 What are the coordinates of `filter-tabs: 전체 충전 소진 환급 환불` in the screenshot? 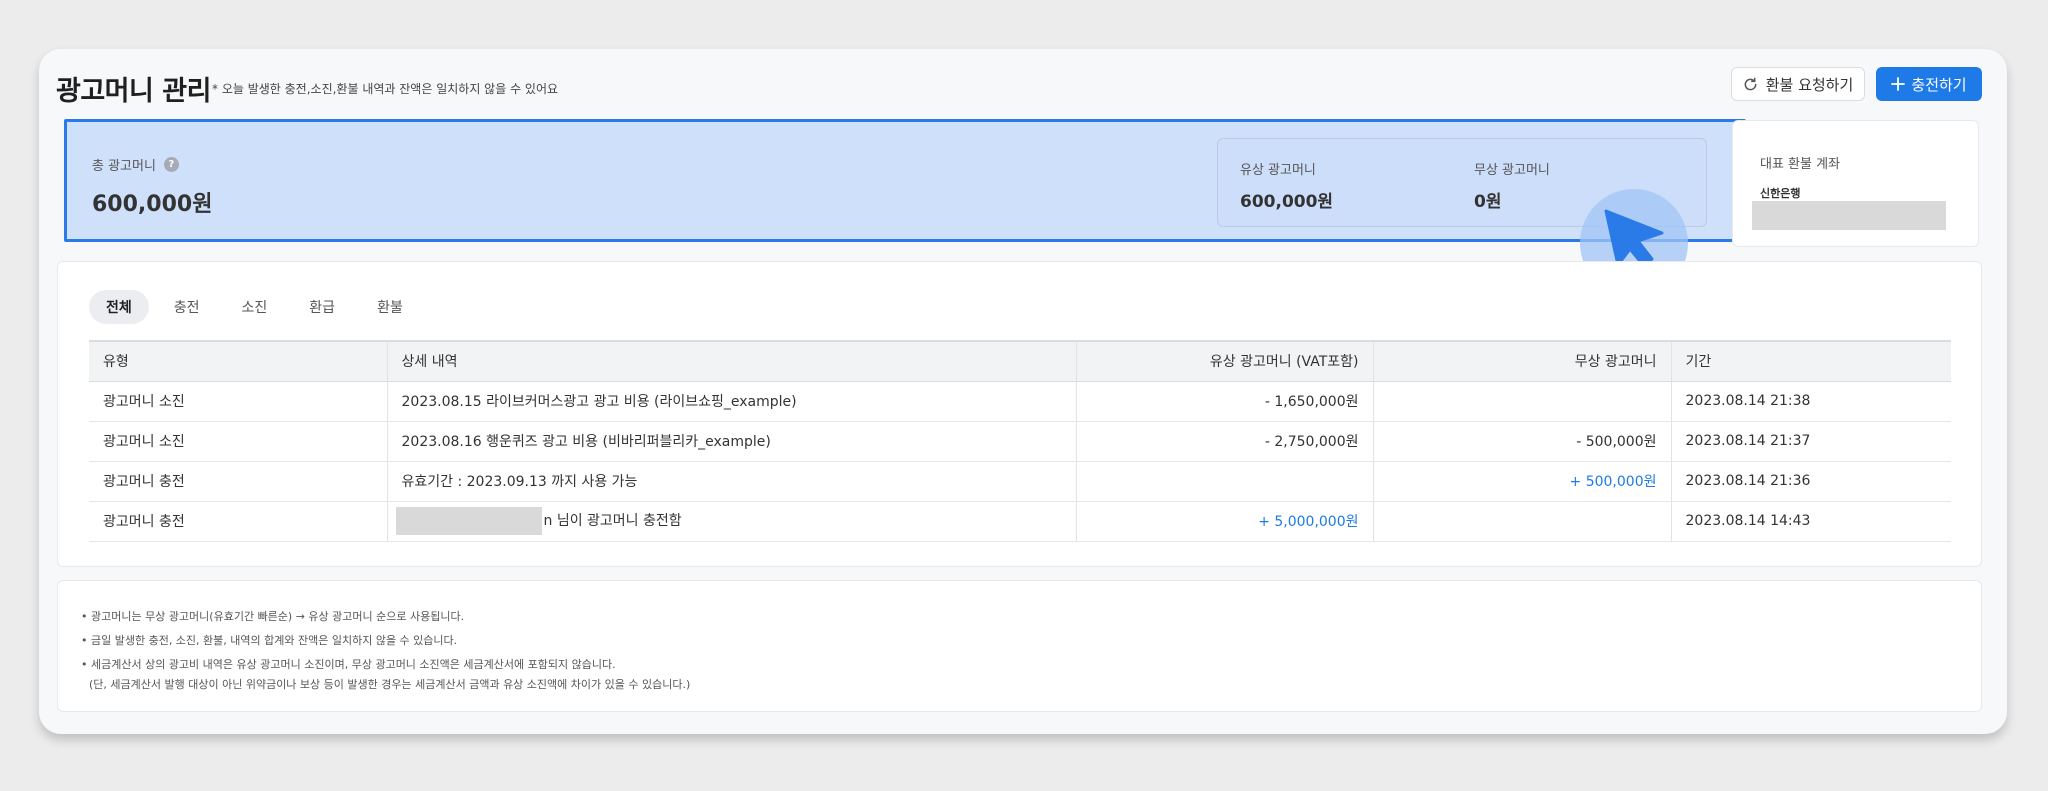 It's located at (254, 307).